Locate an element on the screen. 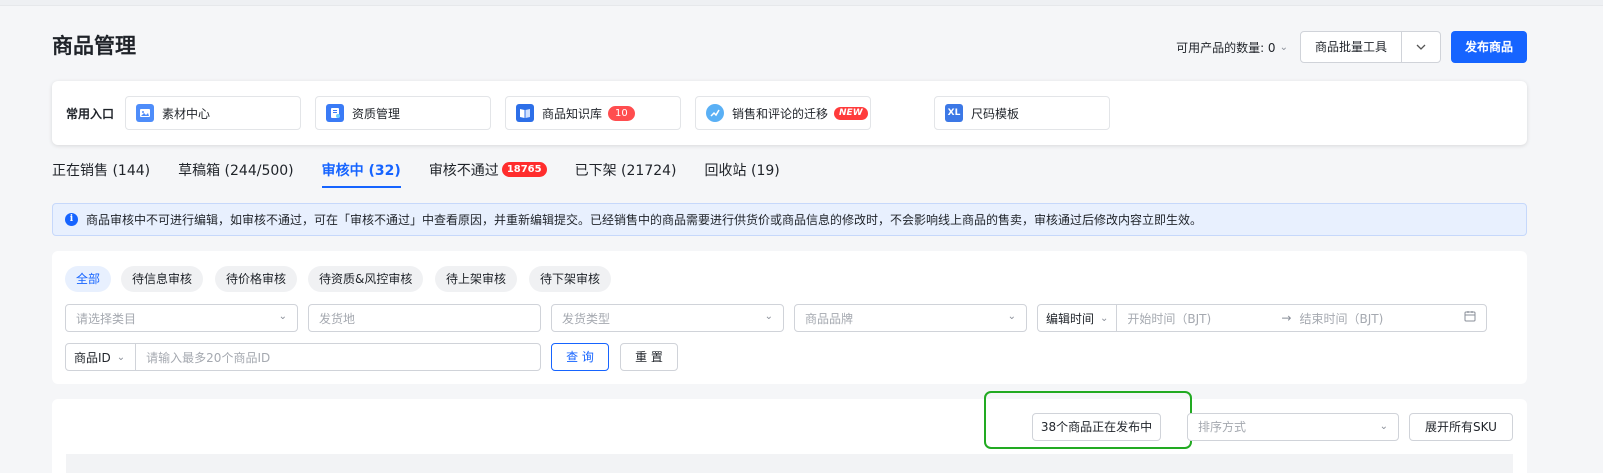 This screenshot has width=1603, height=473. quick-entry-label-text: 尺码模板 is located at coordinates (995, 113).